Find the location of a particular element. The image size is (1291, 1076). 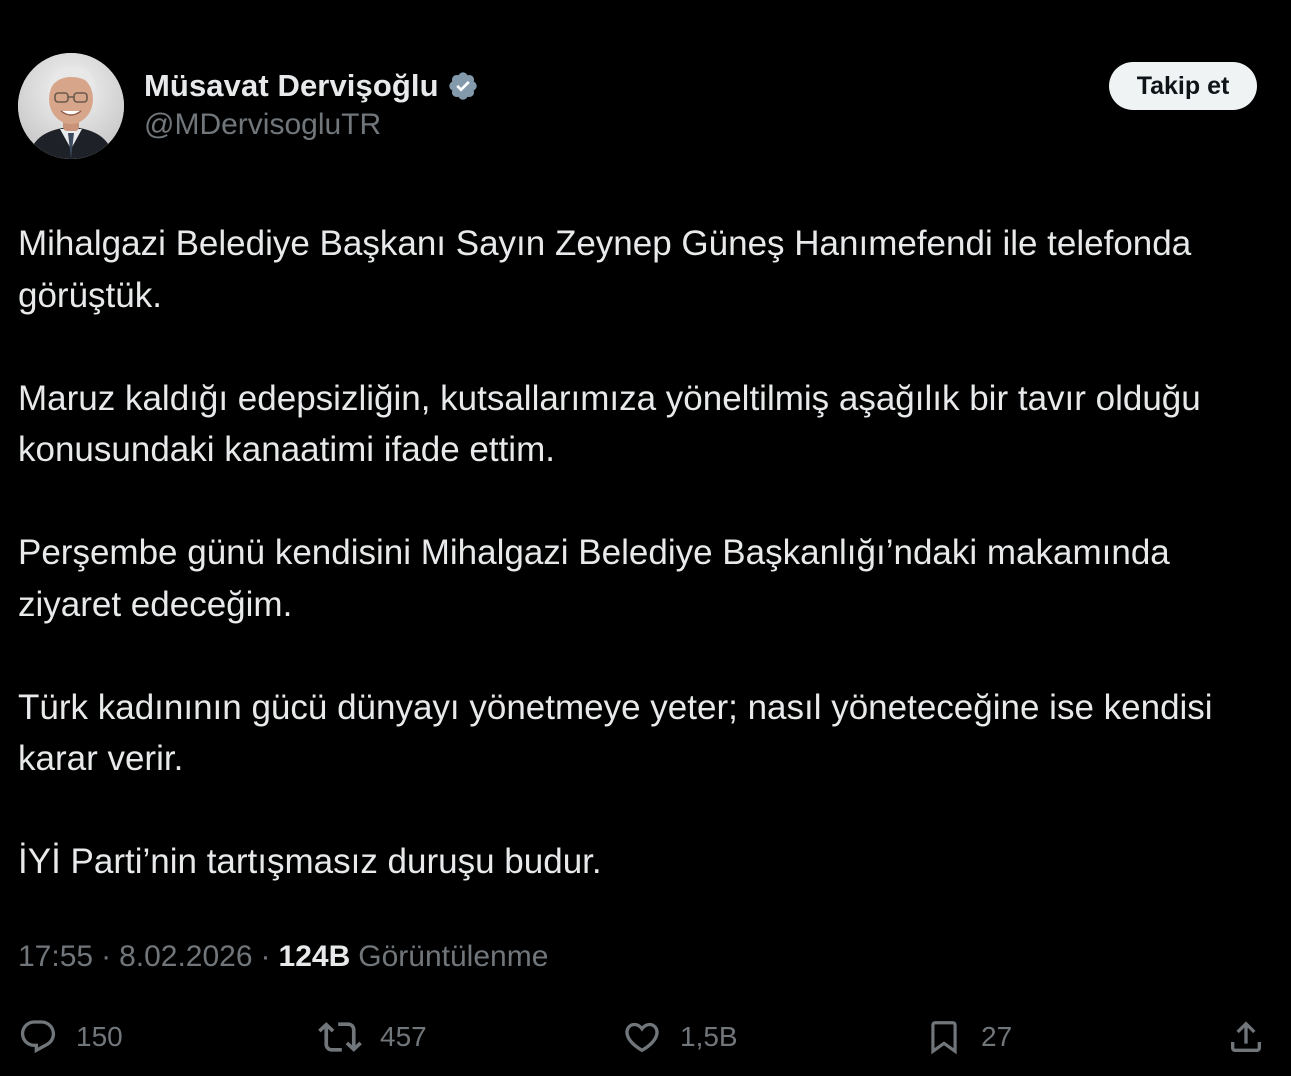

like-button: 1,5B is located at coordinates (680, 1037).